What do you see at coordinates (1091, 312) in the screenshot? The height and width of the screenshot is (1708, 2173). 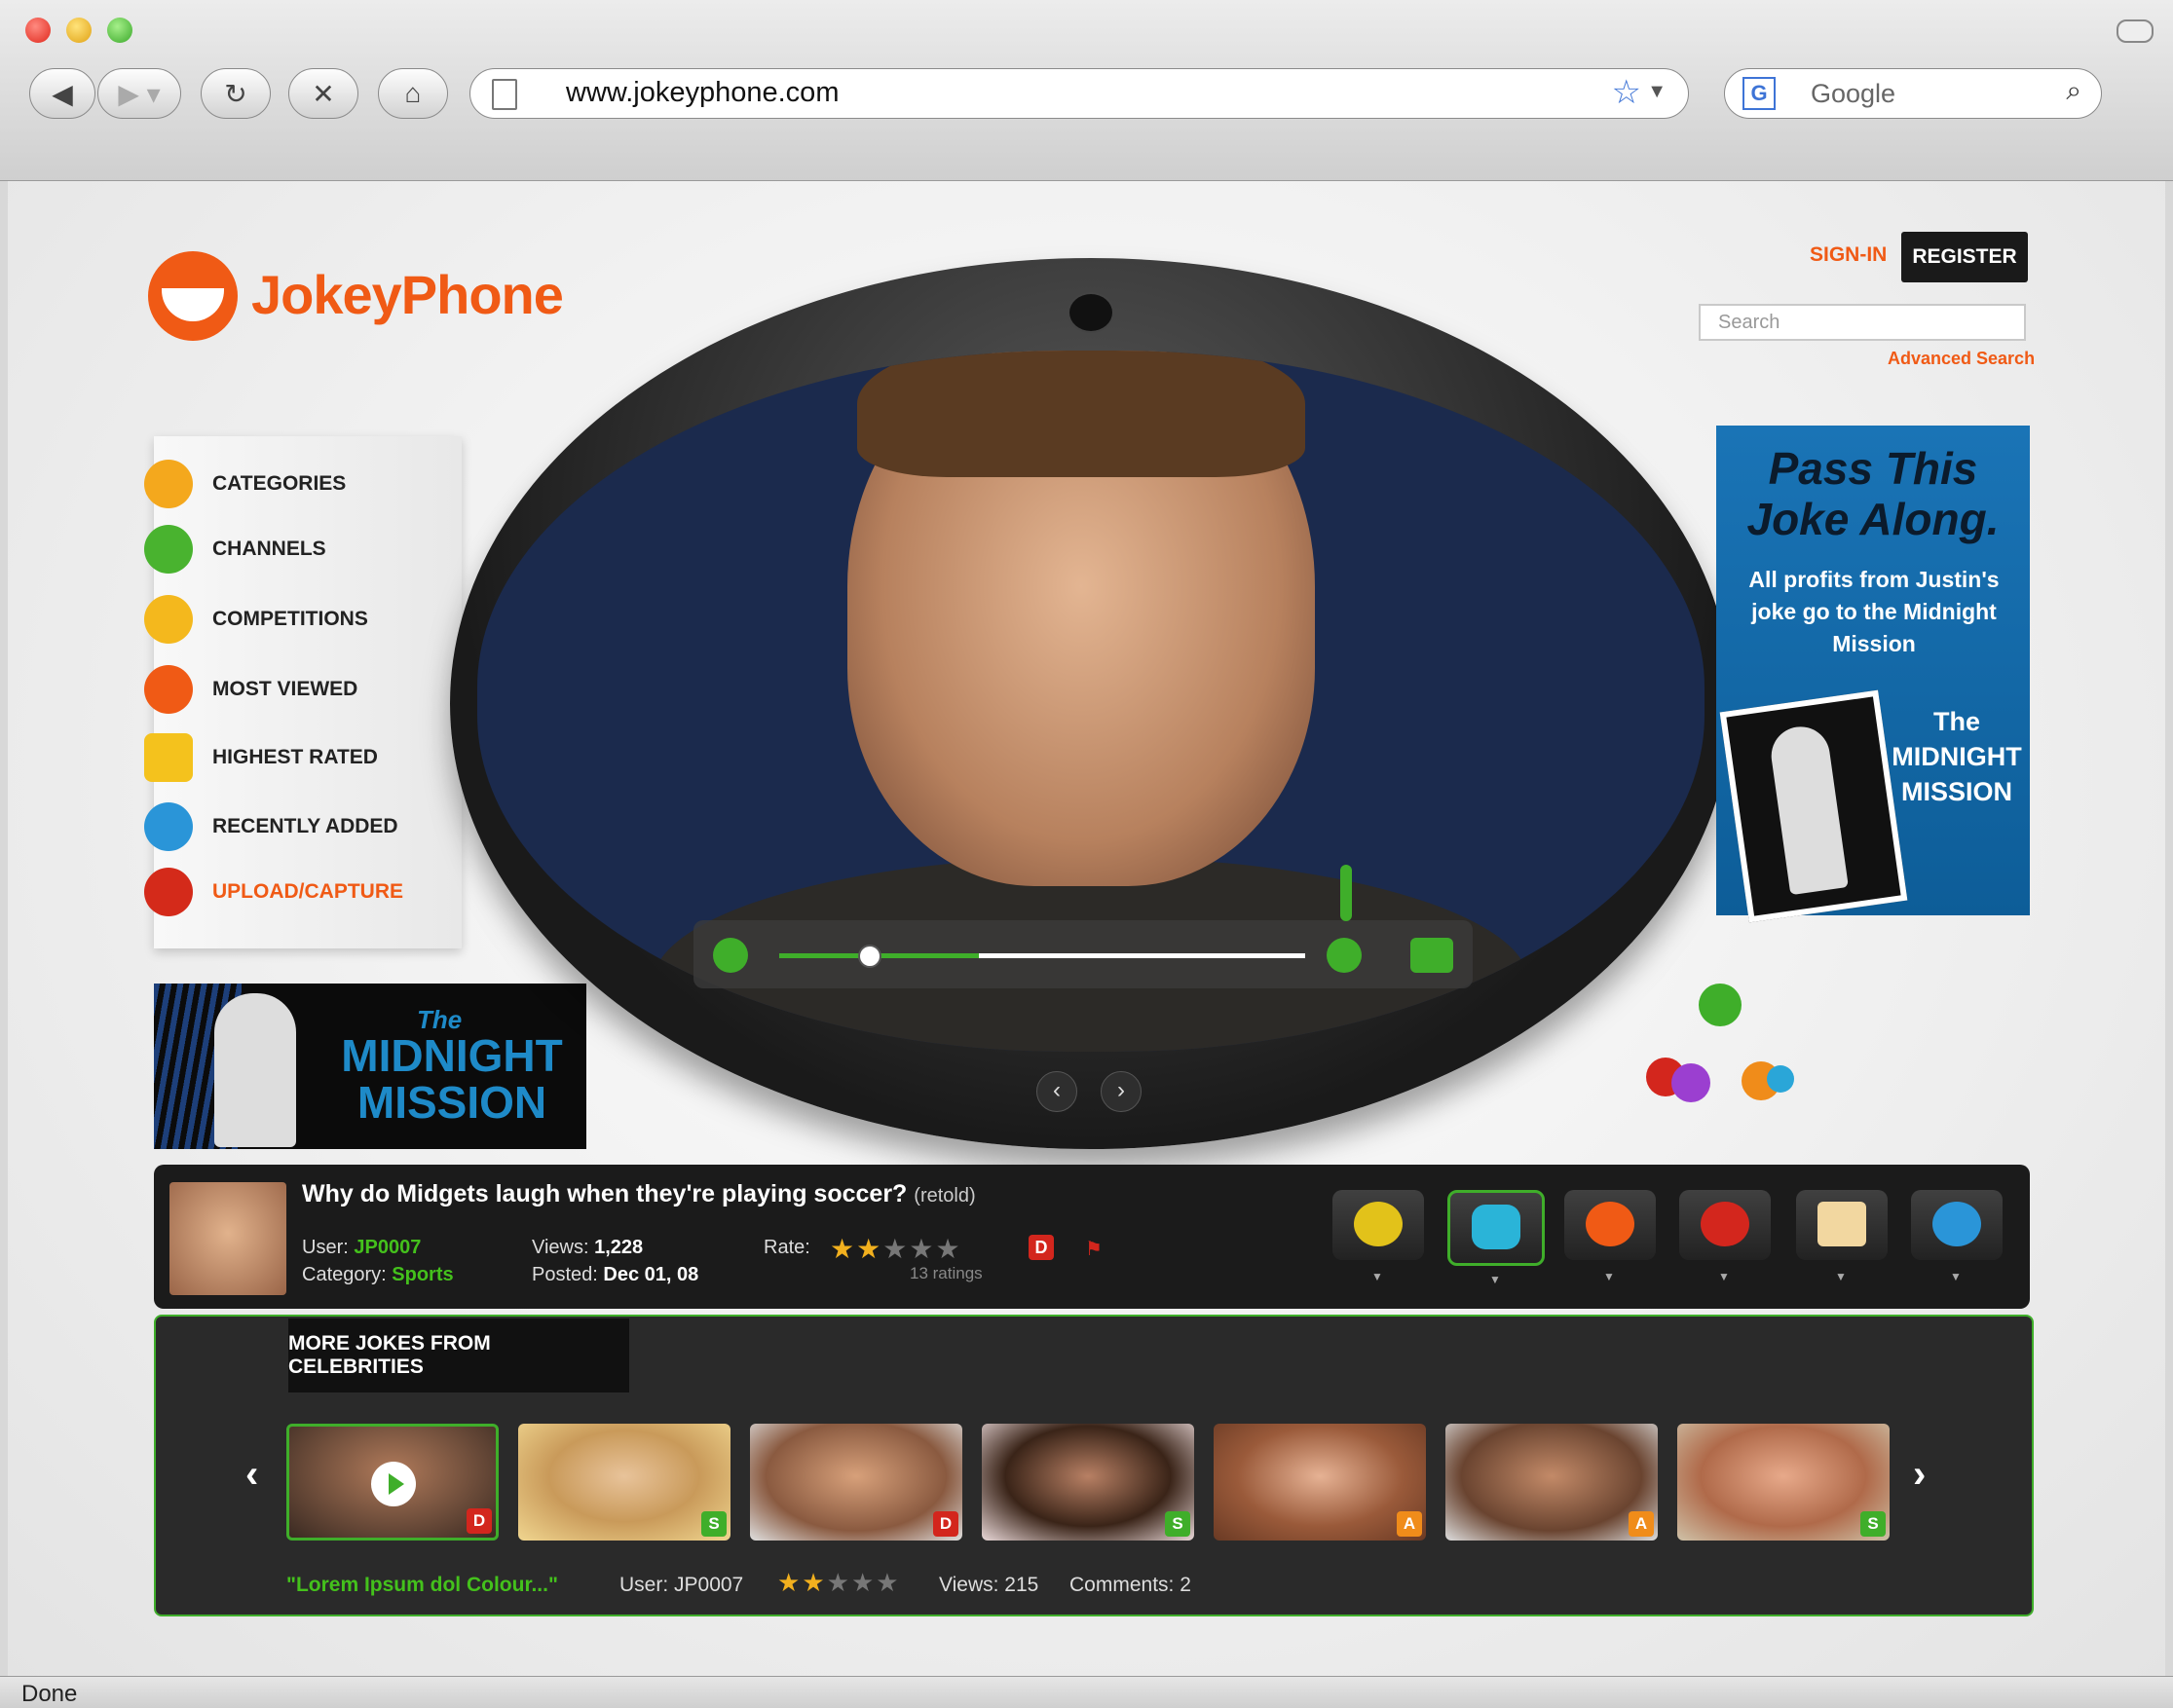 I see `camera-icon` at bounding box center [1091, 312].